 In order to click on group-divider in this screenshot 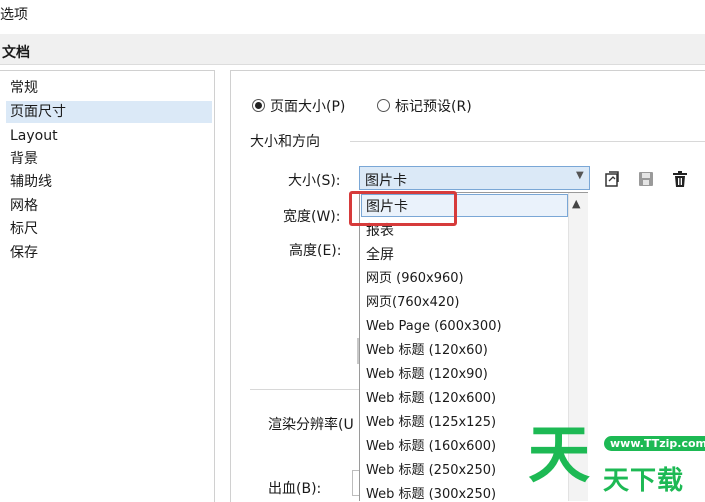, I will do `click(527, 141)`.